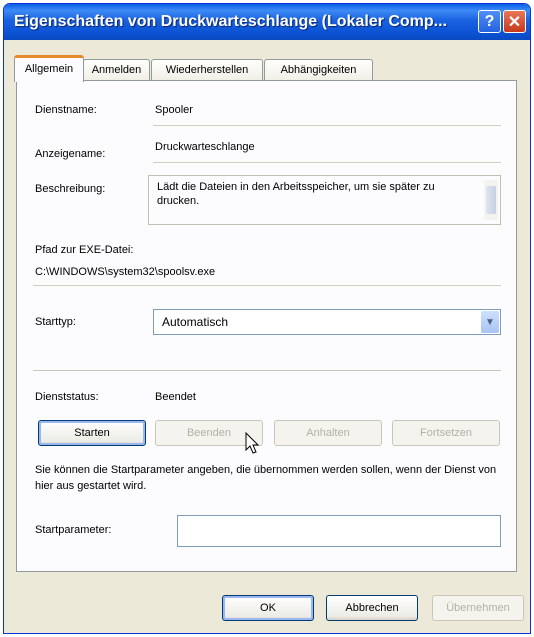 The width and height of the screenshot is (534, 637). What do you see at coordinates (125, 272) in the screenshot?
I see `exe-path-value: C:\WINDOWS\system32\spoolsv.exe` at bounding box center [125, 272].